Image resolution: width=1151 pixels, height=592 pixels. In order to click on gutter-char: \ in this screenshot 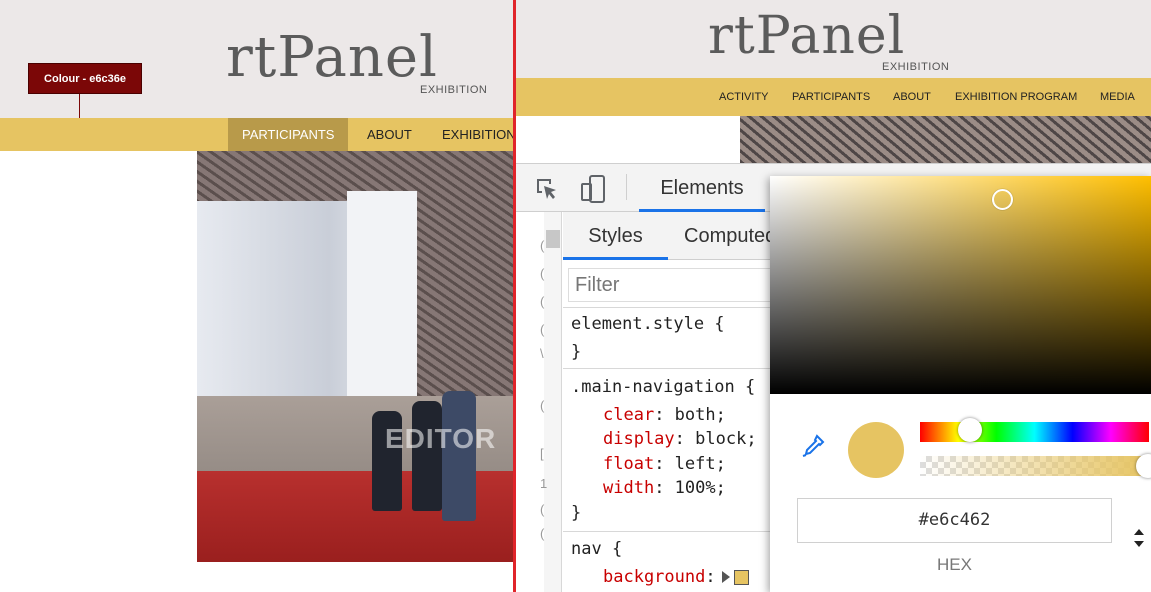, I will do `click(542, 353)`.